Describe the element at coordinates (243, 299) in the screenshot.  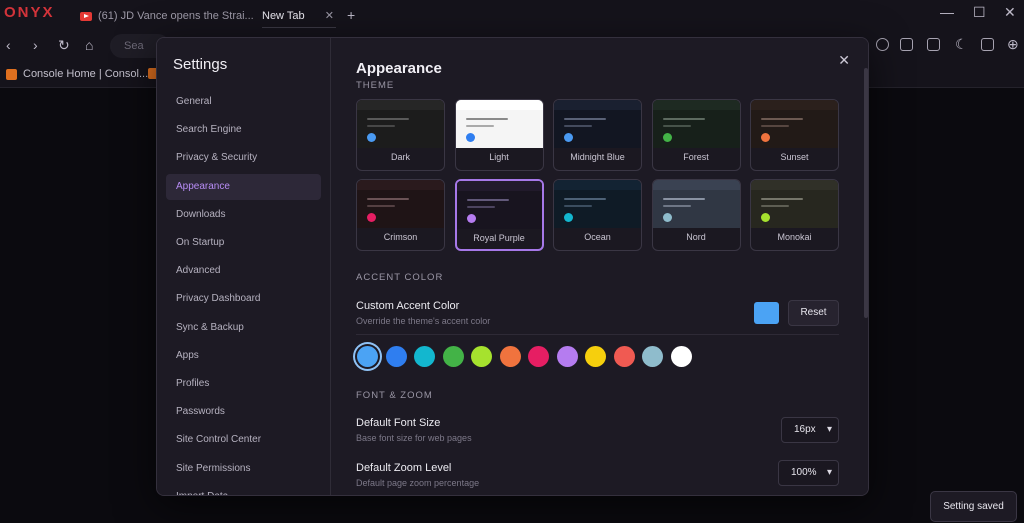
I see `sidebar-item-privacy-dashboard: Privacy Dashboard` at that location.